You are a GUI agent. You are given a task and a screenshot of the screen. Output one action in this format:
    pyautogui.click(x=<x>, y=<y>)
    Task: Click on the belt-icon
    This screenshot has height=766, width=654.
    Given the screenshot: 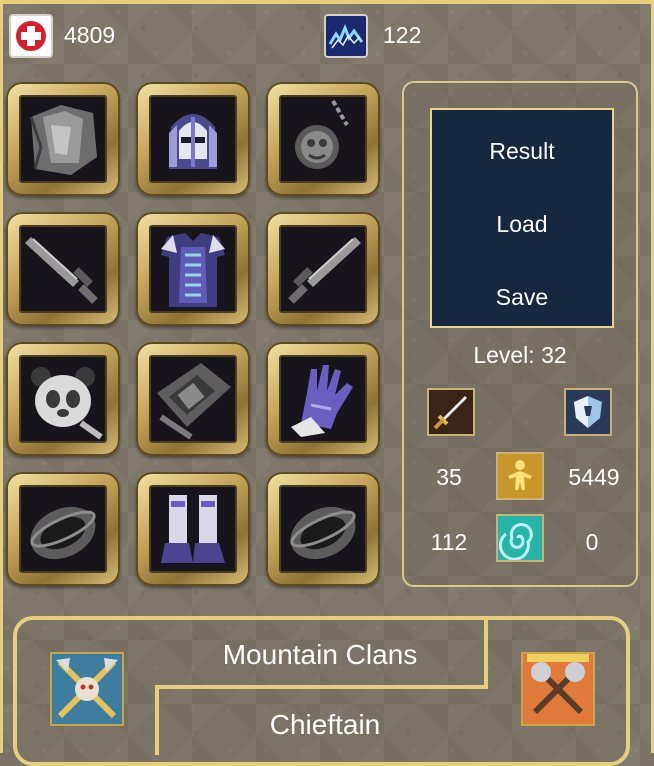 What is the action you would take?
    pyautogui.click(x=193, y=399)
    